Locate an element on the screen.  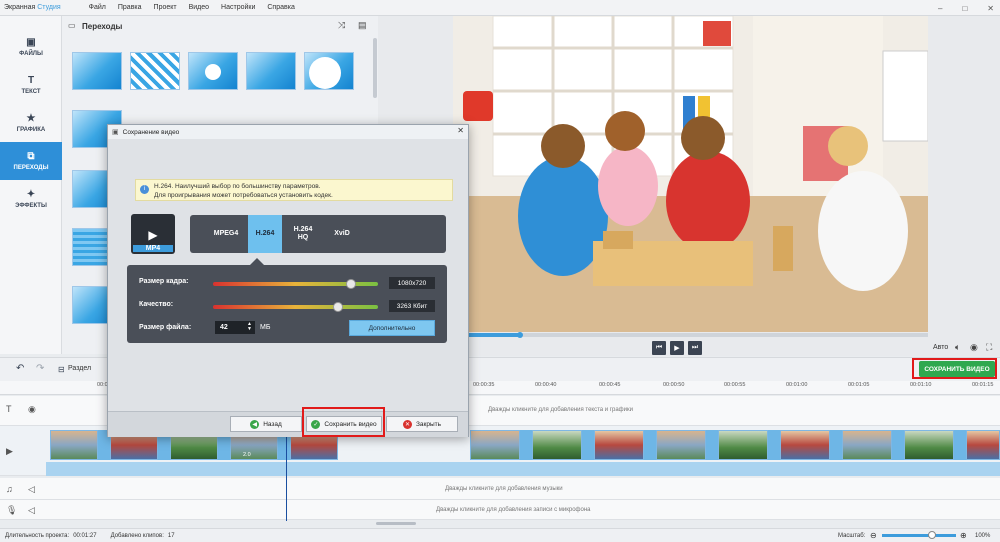
circle-mark is located at coordinates (213, 72).